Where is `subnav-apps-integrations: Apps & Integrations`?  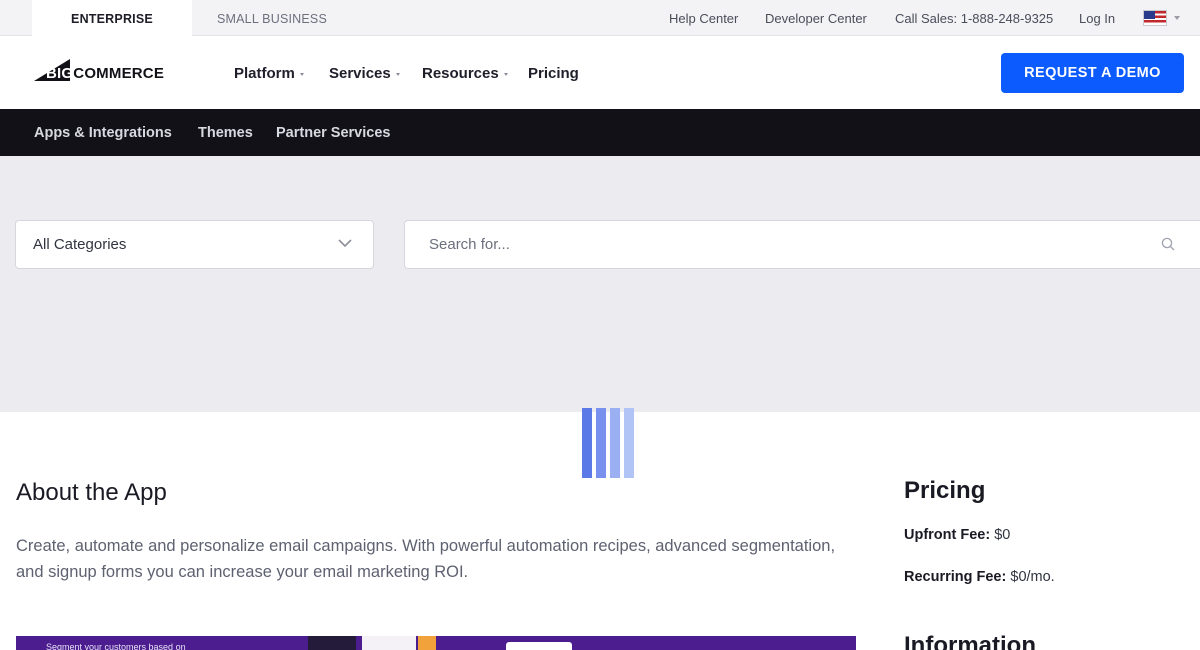
subnav-apps-integrations: Apps & Integrations is located at coordinates (103, 132).